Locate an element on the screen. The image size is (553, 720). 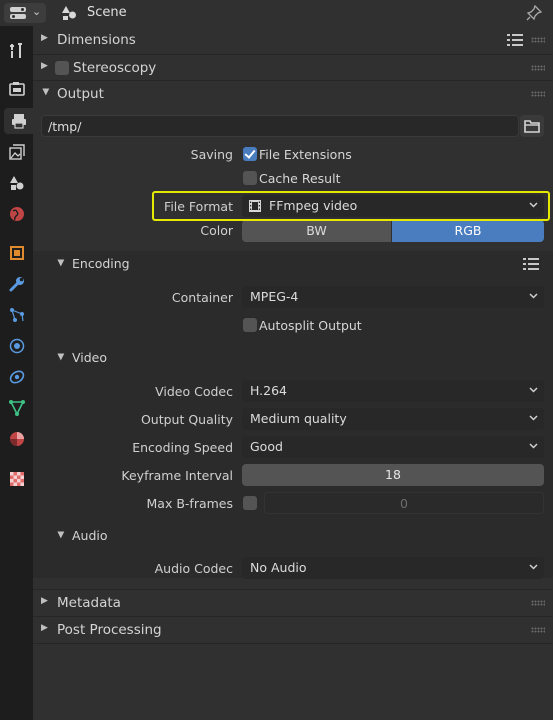
keyframe-interval-label: Keyframe Interval is located at coordinates (177, 475).